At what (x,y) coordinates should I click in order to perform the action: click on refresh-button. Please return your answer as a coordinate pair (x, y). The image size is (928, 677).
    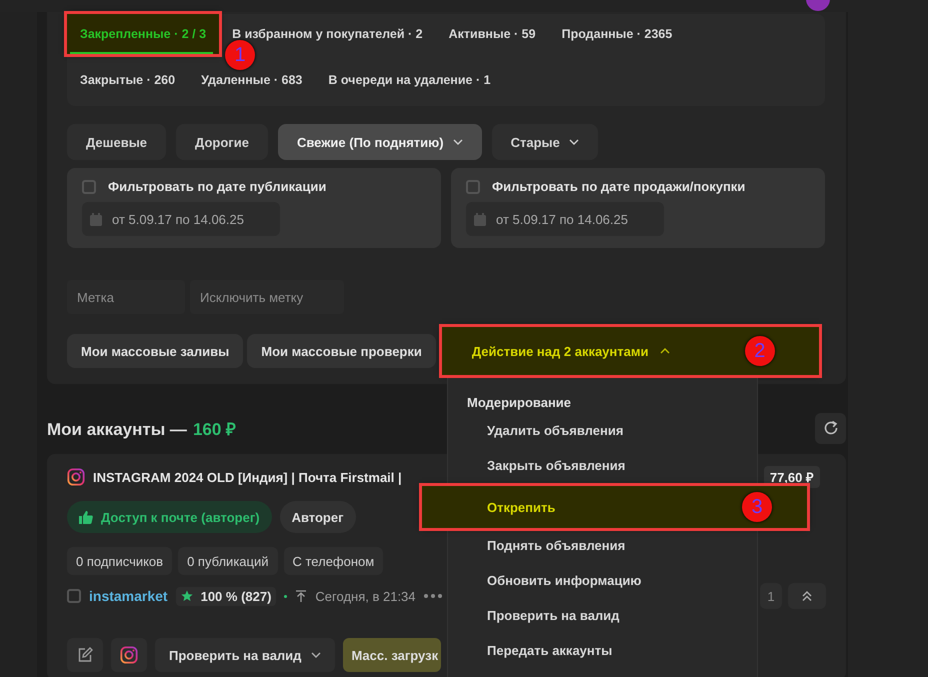
    Looking at the image, I should click on (830, 428).